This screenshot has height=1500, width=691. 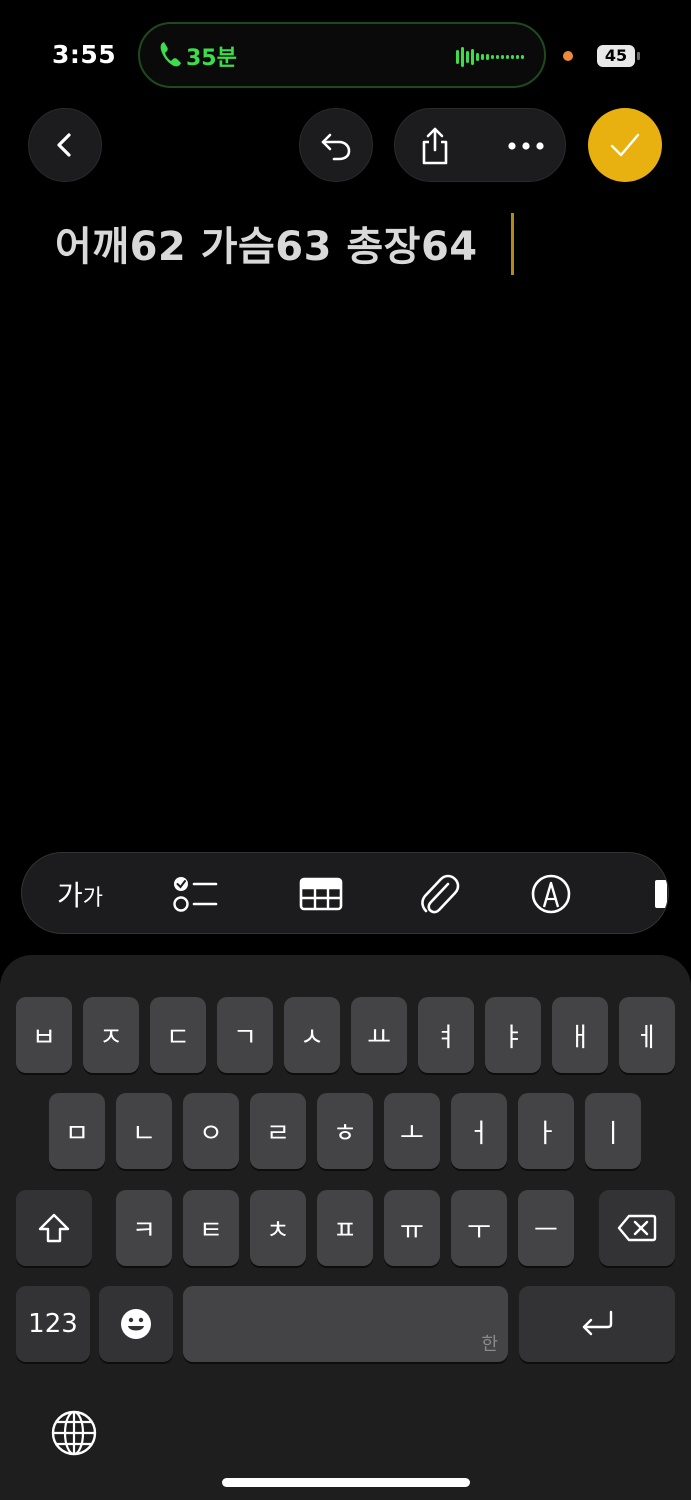 What do you see at coordinates (111, 1035) in the screenshot?
I see `key: ㅈ` at bounding box center [111, 1035].